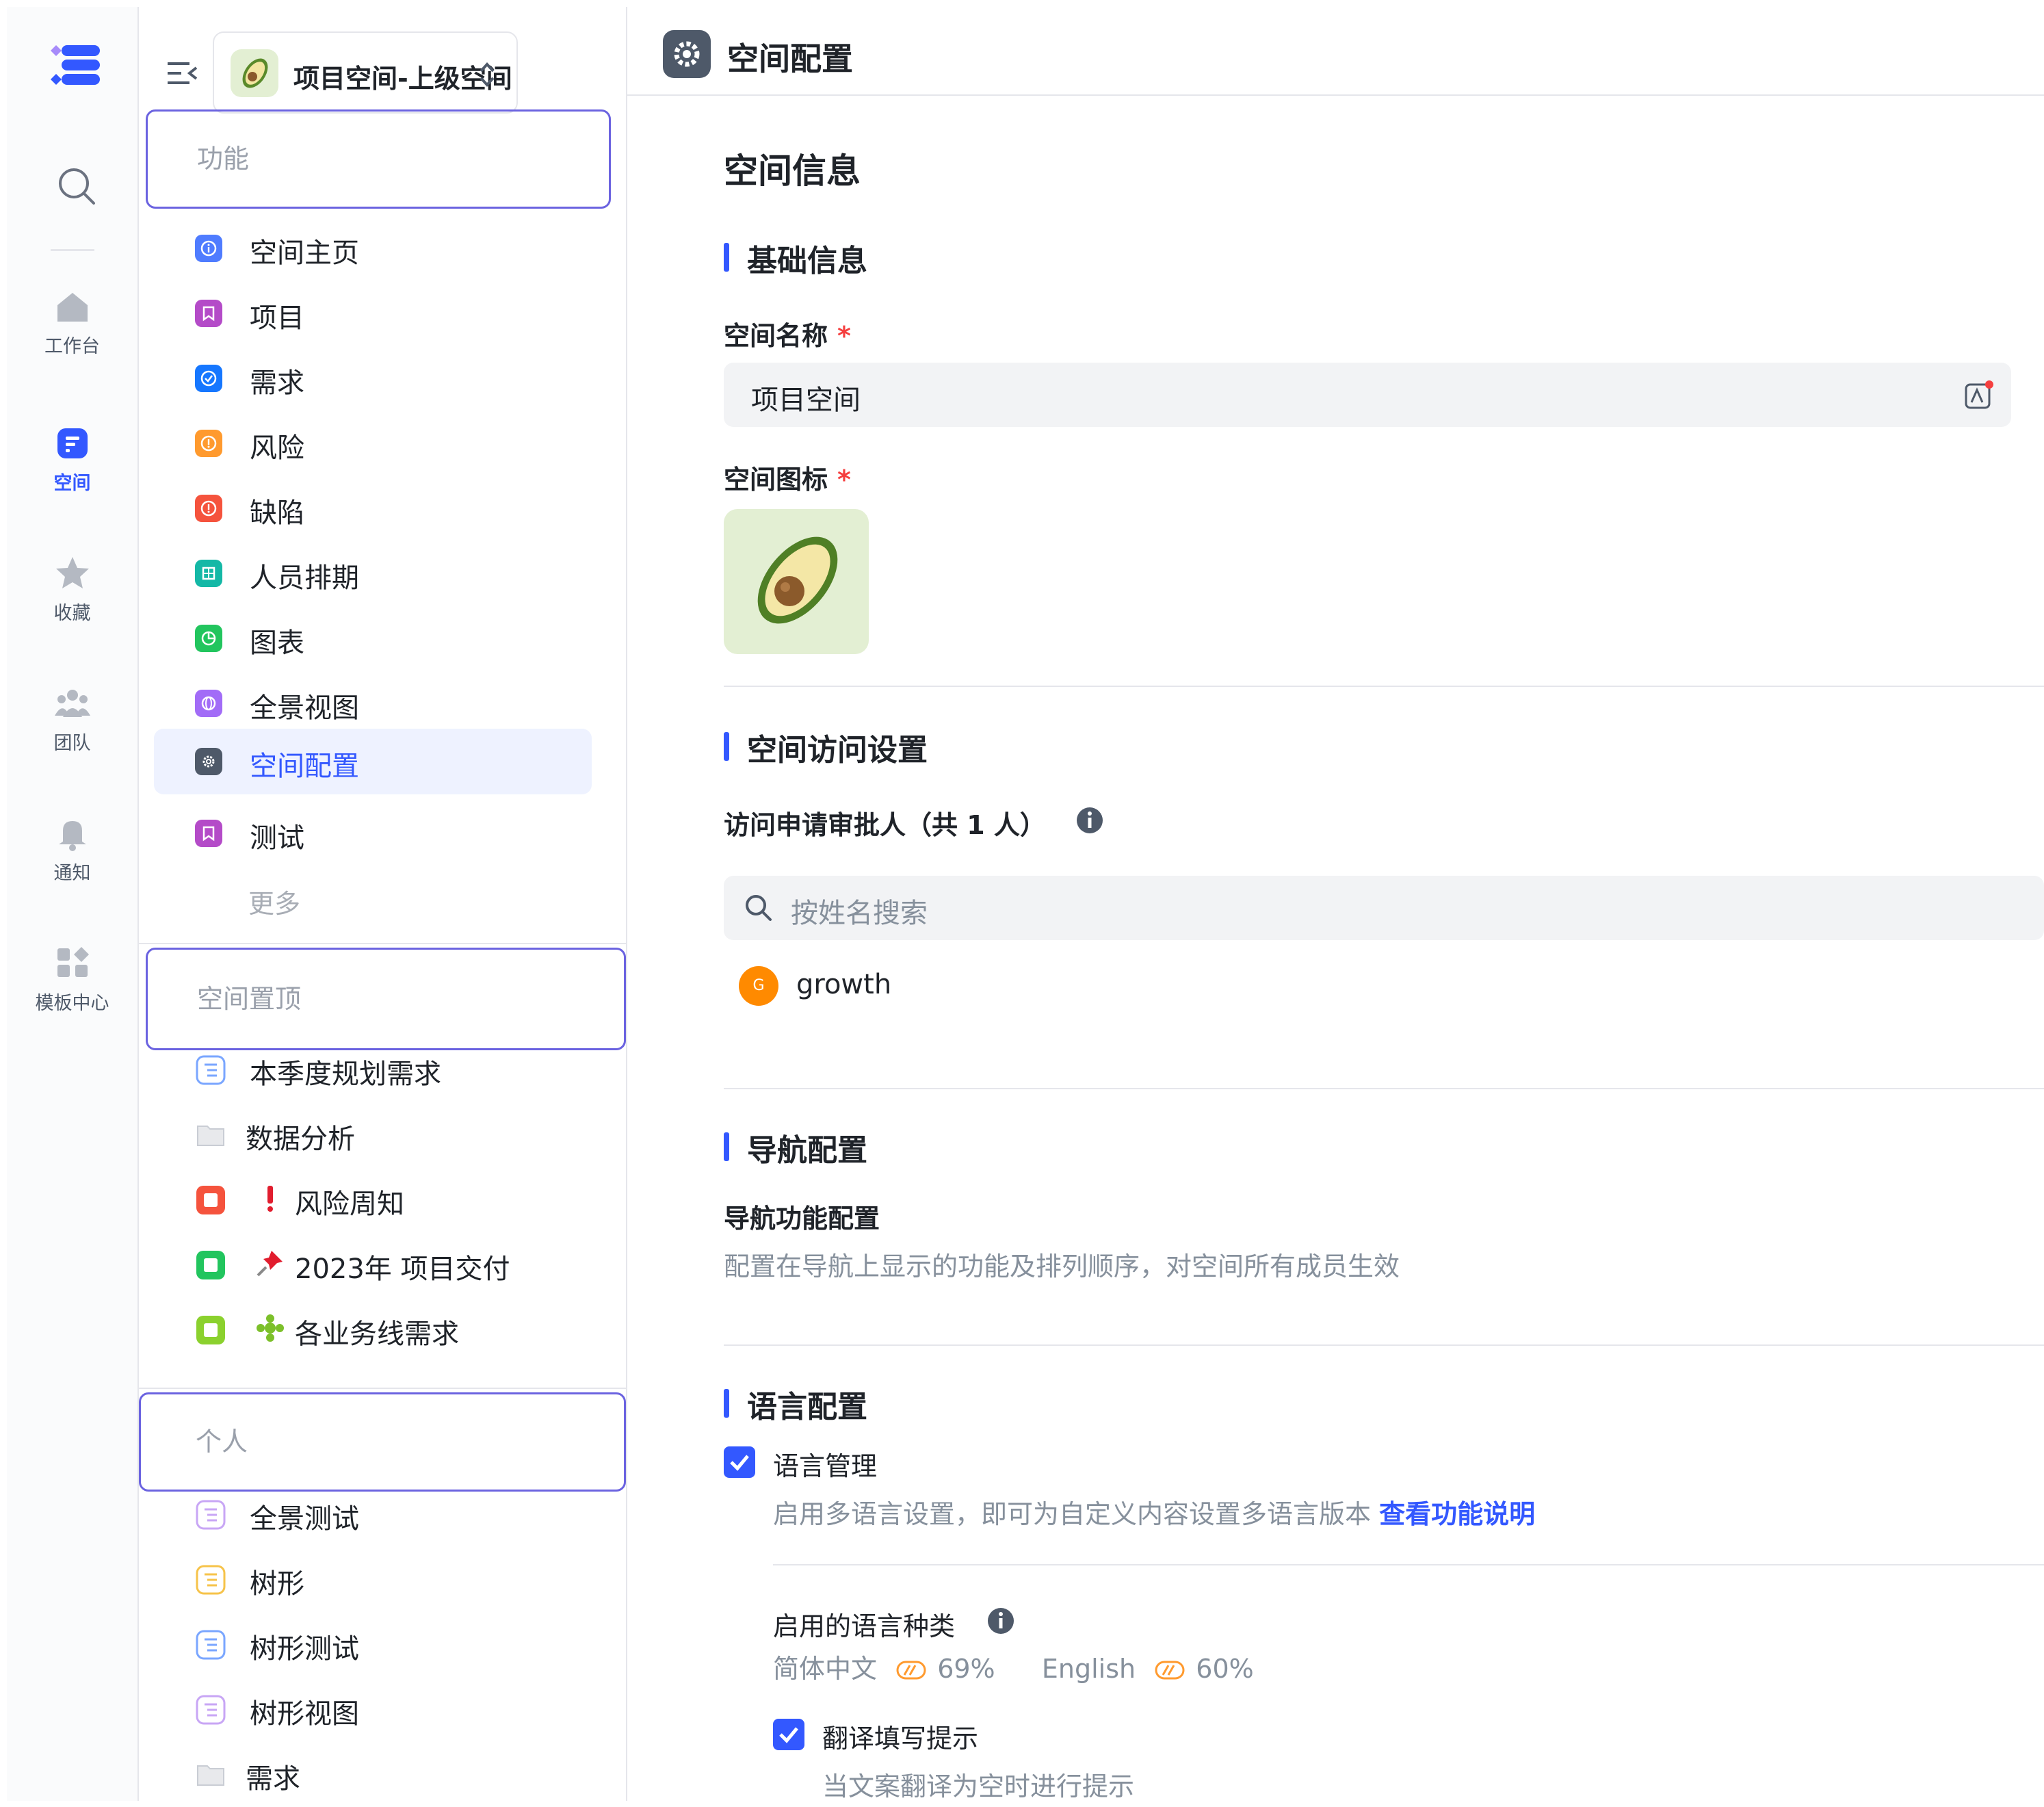 This screenshot has height=1807, width=2044. Describe the element at coordinates (73, 962) in the screenshot. I see `template-icon` at that location.